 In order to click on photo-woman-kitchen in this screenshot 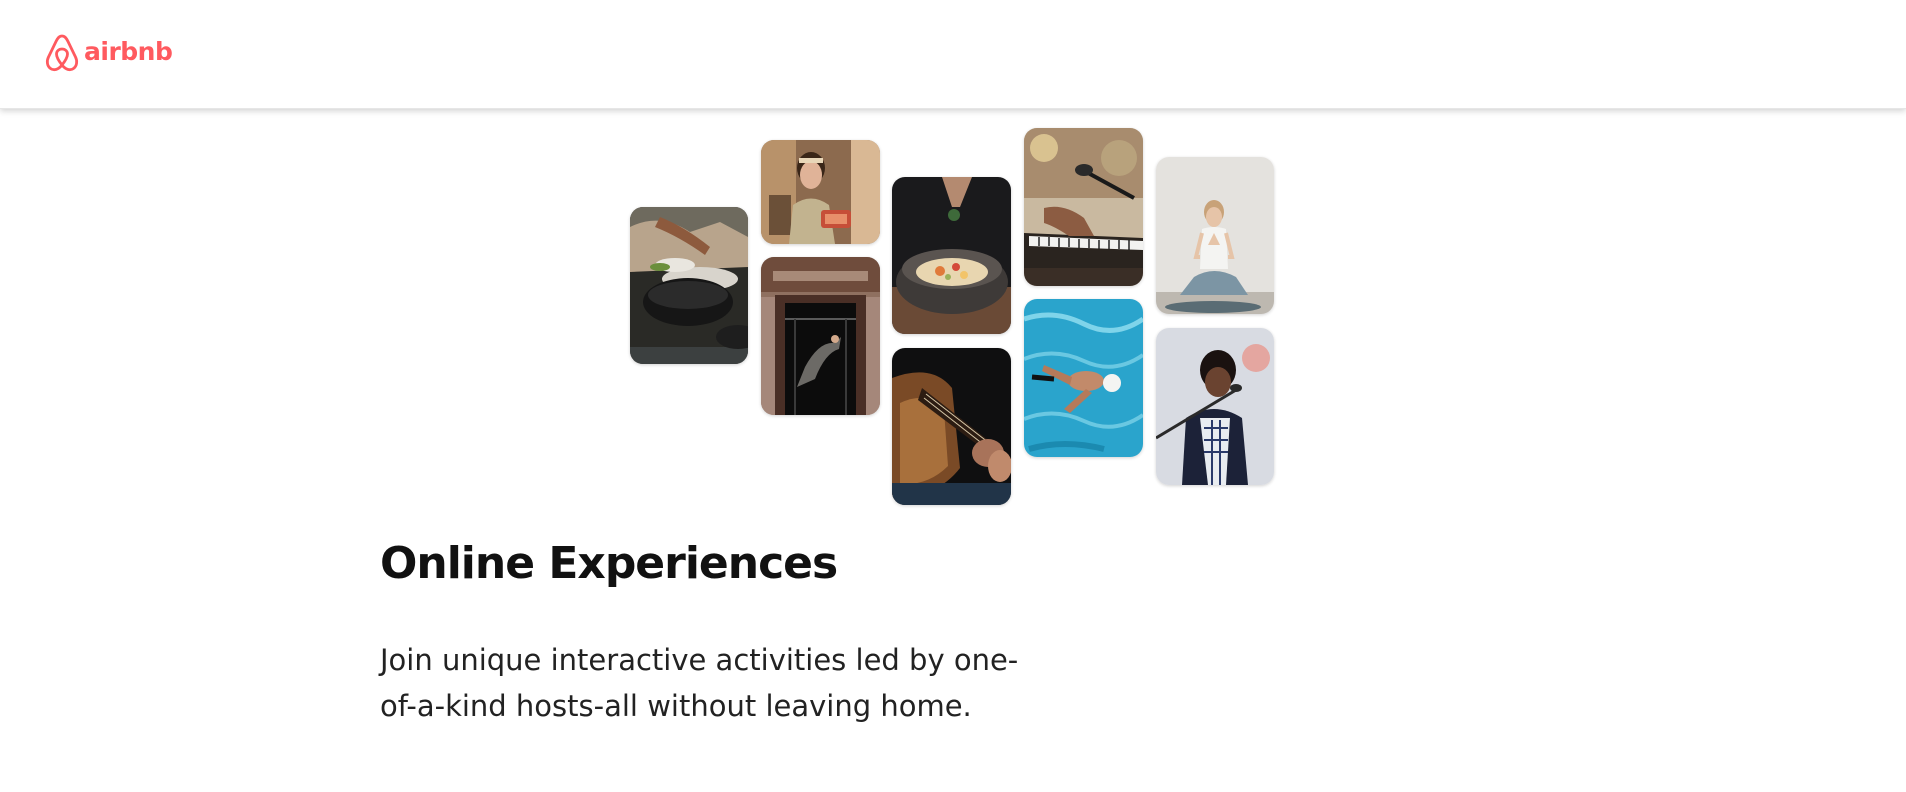, I will do `click(820, 192)`.